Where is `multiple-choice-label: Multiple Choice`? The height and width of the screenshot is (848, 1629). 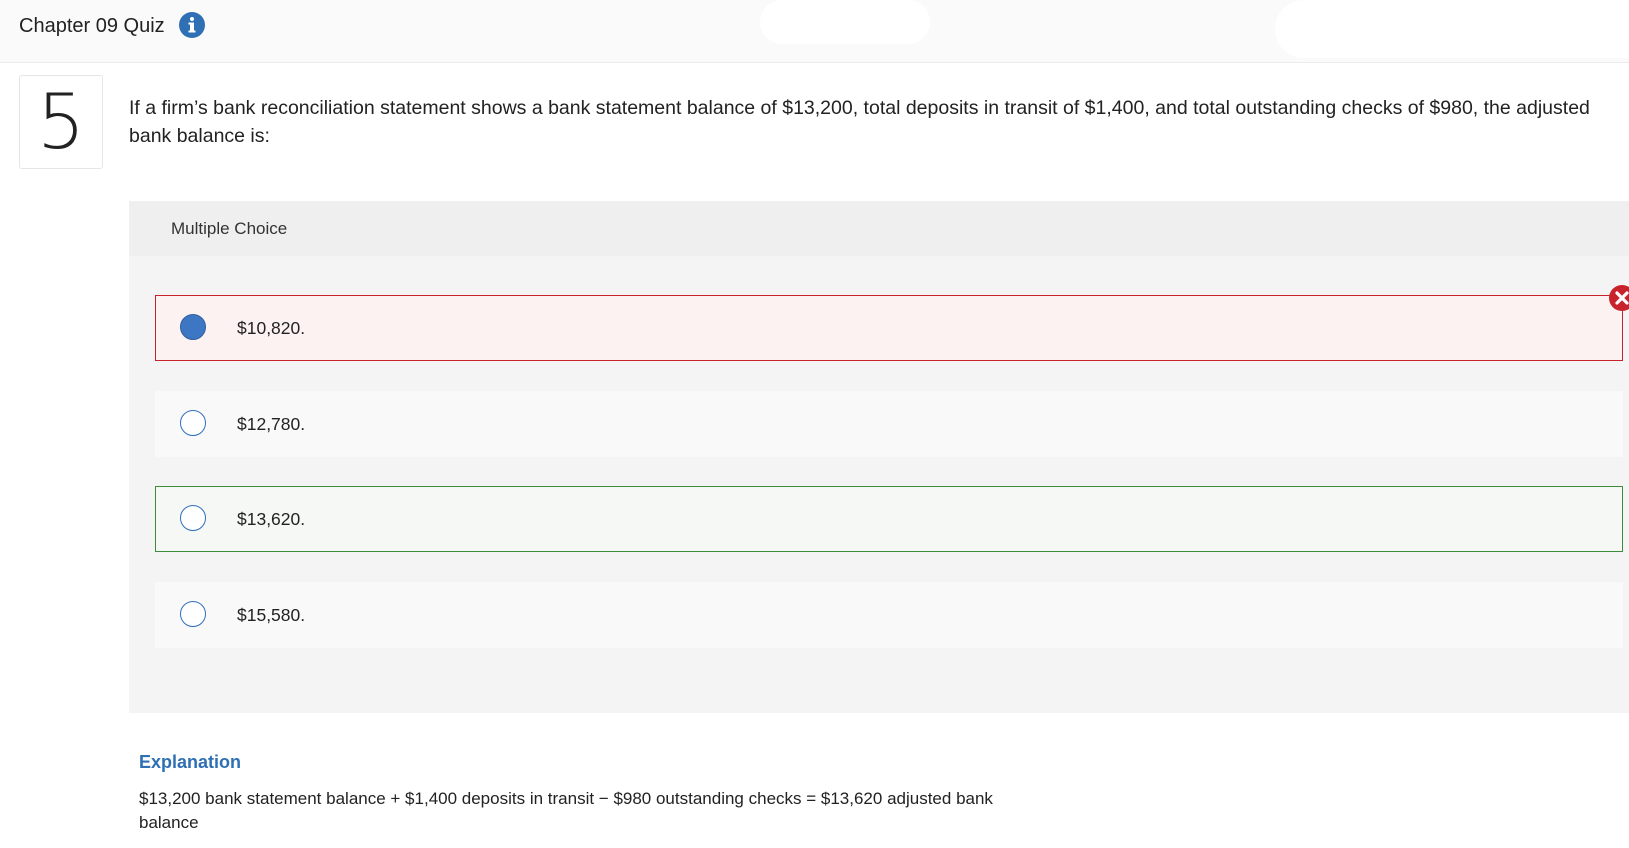
multiple-choice-label: Multiple Choice is located at coordinates (229, 228).